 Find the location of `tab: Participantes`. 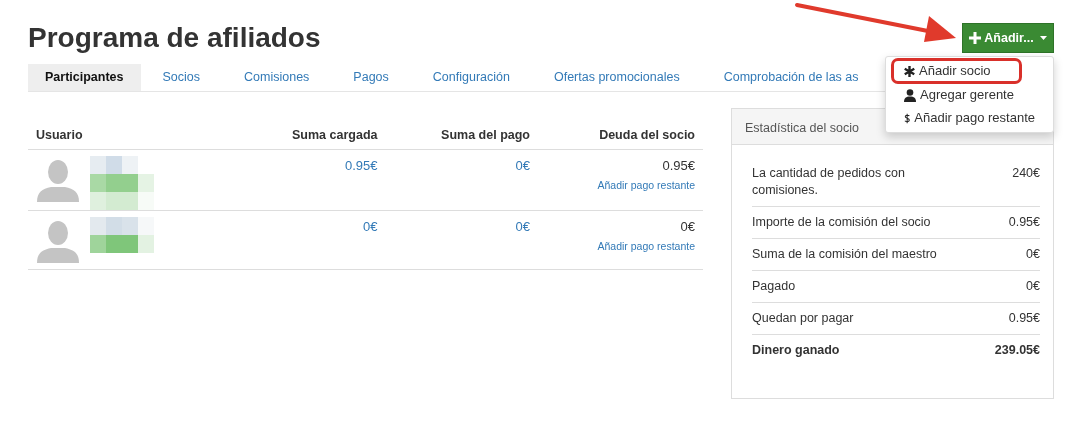

tab: Participantes is located at coordinates (84, 77).